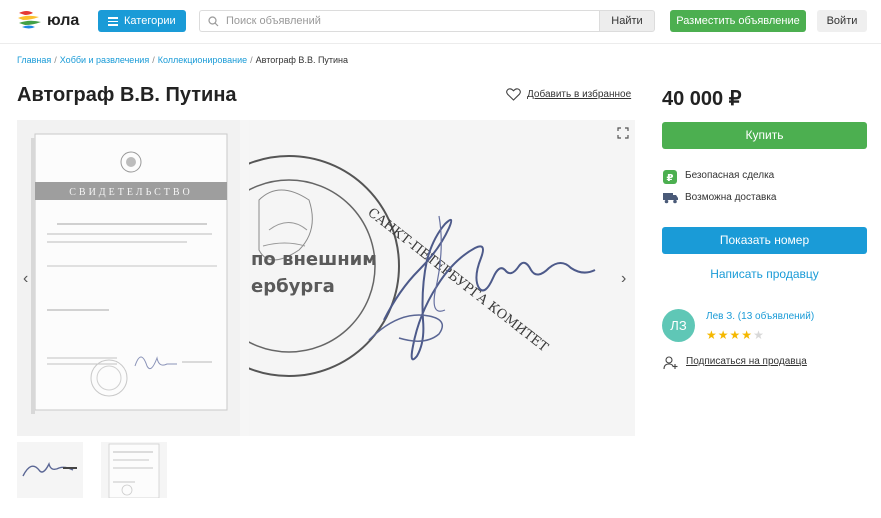 Image resolution: width=881 pixels, height=518 pixels. Describe the element at coordinates (842, 21) in the screenshot. I see `login-button: Войти` at that location.